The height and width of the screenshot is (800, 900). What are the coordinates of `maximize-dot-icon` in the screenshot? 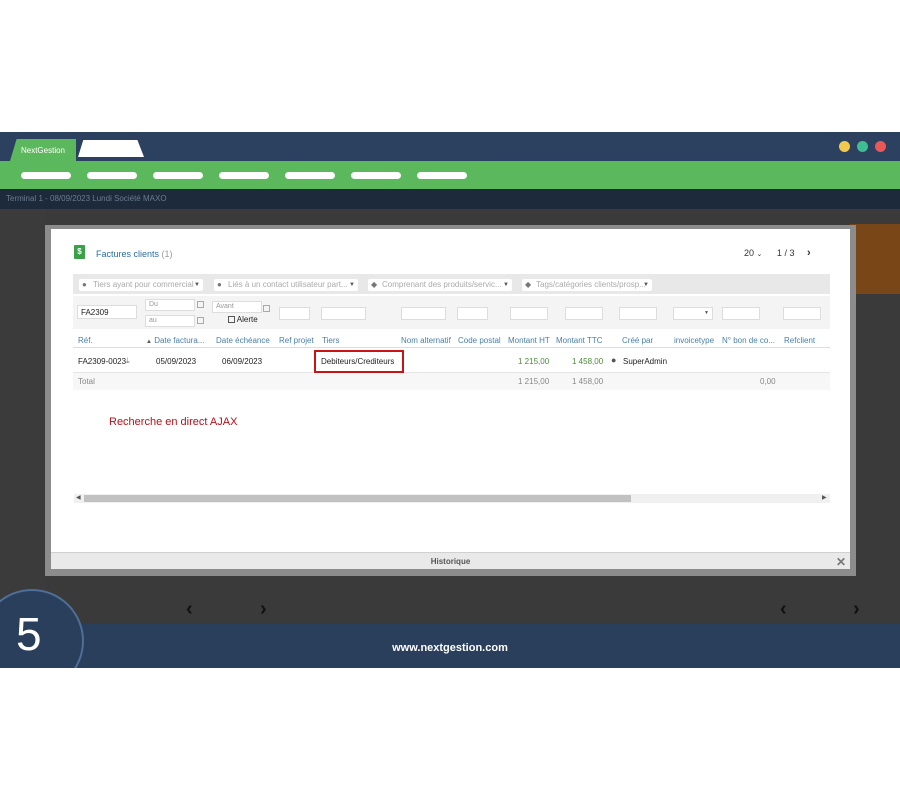 It's located at (862, 146).